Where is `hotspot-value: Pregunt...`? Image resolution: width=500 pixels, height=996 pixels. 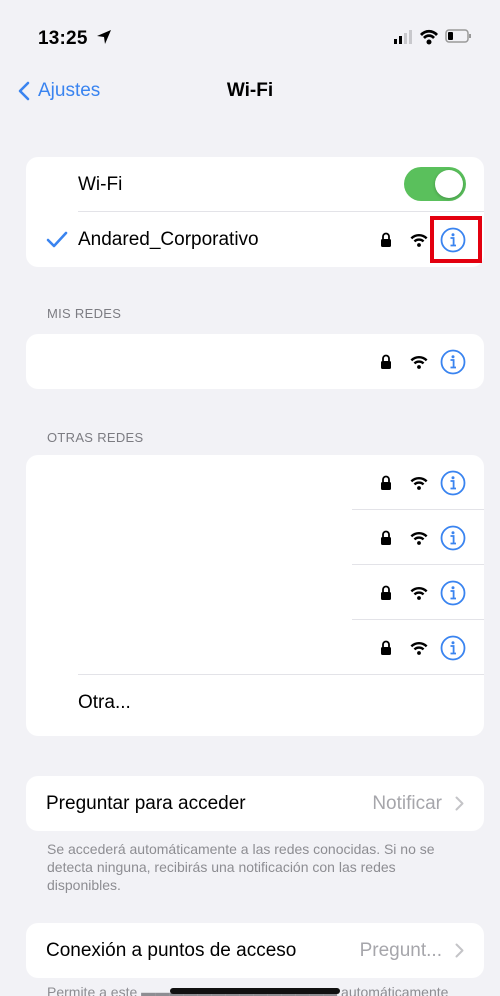
hotspot-value: Pregunt... is located at coordinates (400, 950).